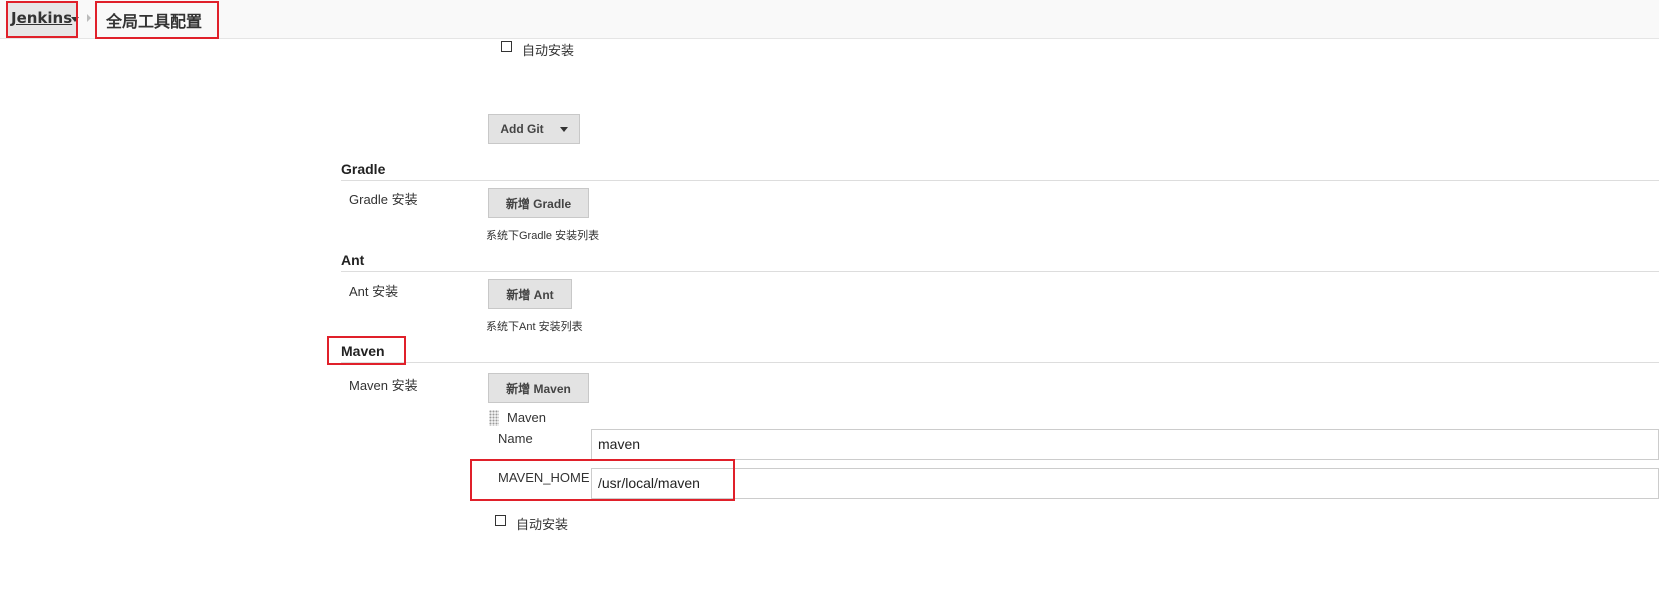 The height and width of the screenshot is (594, 1659). What do you see at coordinates (494, 418) in the screenshot?
I see `drag-handle-icon` at bounding box center [494, 418].